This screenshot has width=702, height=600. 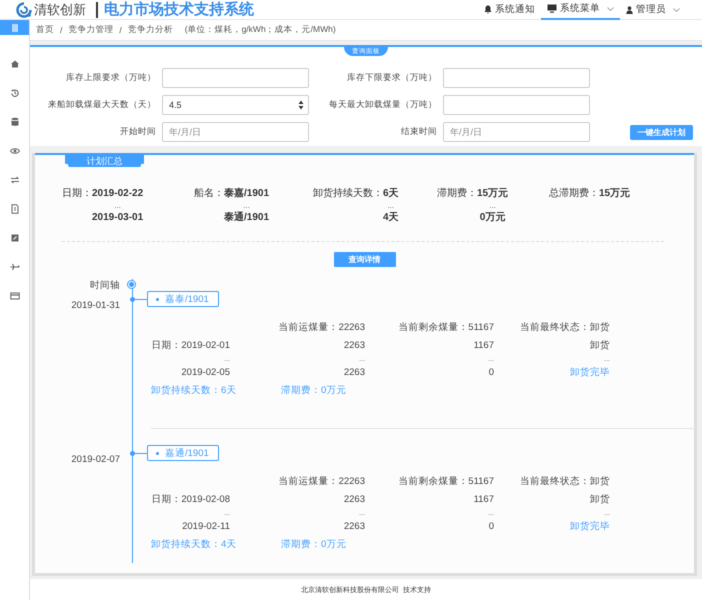 What do you see at coordinates (488, 9) in the screenshot?
I see `bell-icon` at bounding box center [488, 9].